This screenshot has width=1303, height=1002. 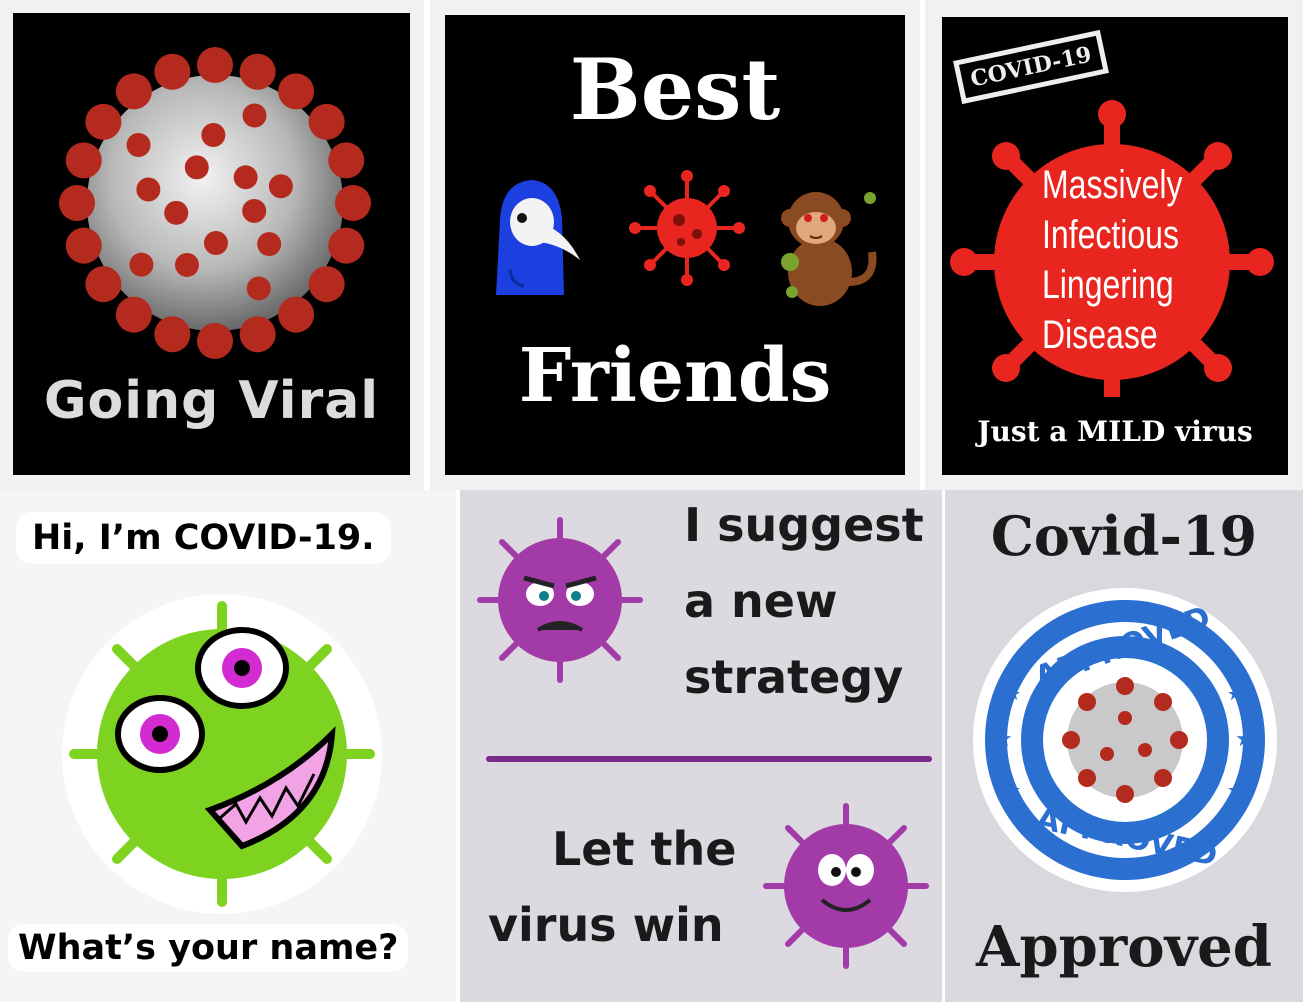 What do you see at coordinates (644, 849) in the screenshot?
I see `strategy-line-4: Let the` at bounding box center [644, 849].